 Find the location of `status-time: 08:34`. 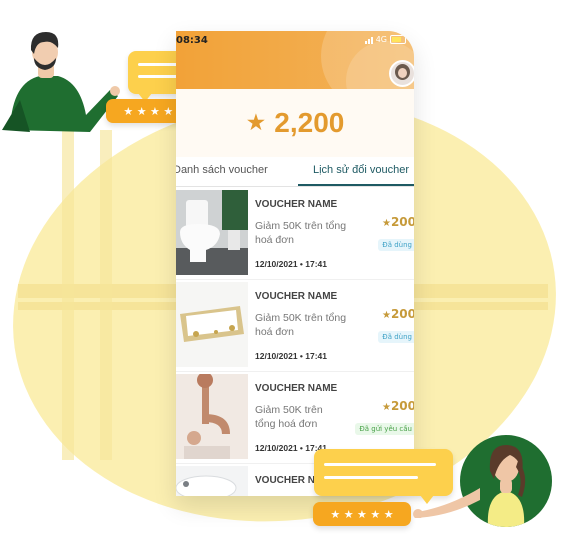

status-time: 08:34 is located at coordinates (192, 40).